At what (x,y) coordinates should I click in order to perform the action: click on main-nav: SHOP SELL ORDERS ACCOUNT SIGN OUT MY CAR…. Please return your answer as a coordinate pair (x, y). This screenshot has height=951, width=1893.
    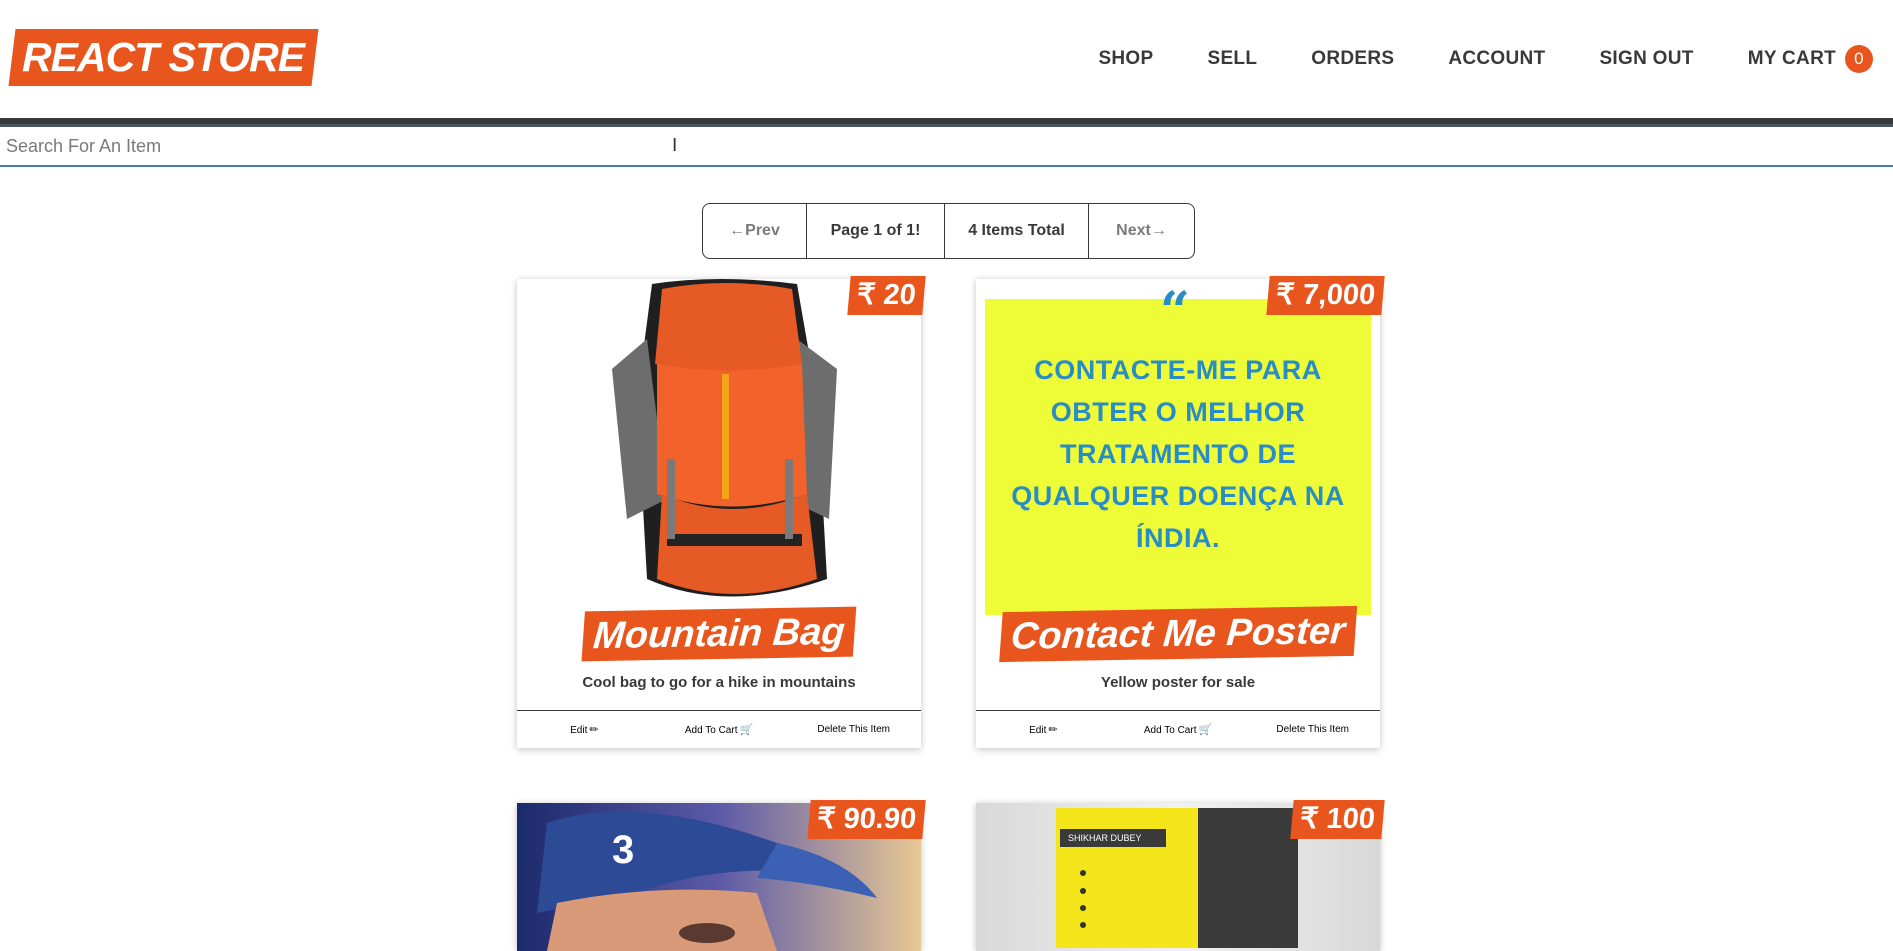
    Looking at the image, I should click on (1458, 59).